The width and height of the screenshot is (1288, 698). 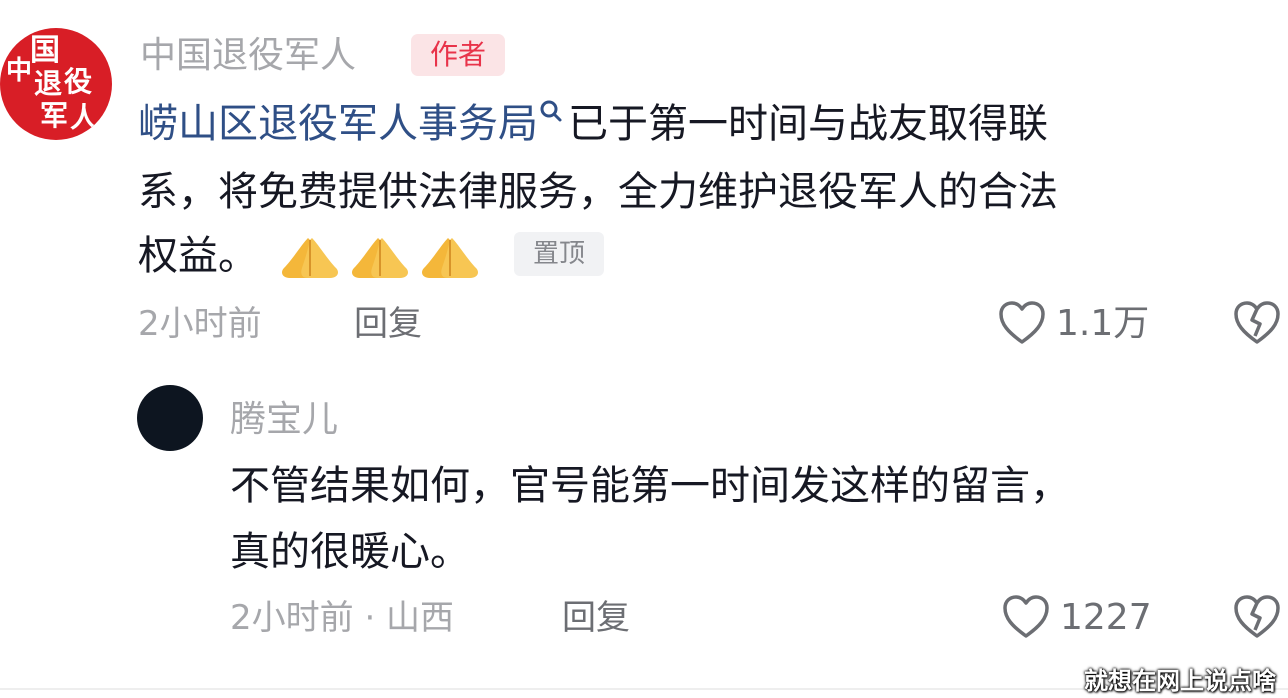 What do you see at coordinates (559, 254) in the screenshot?
I see `pinned-badge: 置顶` at bounding box center [559, 254].